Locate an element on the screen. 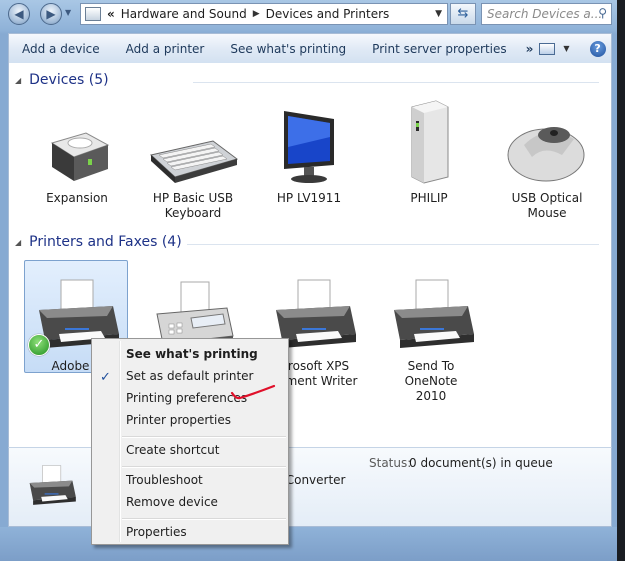 The width and height of the screenshot is (625, 561). device-label: USB Optical Mouse is located at coordinates (547, 205).